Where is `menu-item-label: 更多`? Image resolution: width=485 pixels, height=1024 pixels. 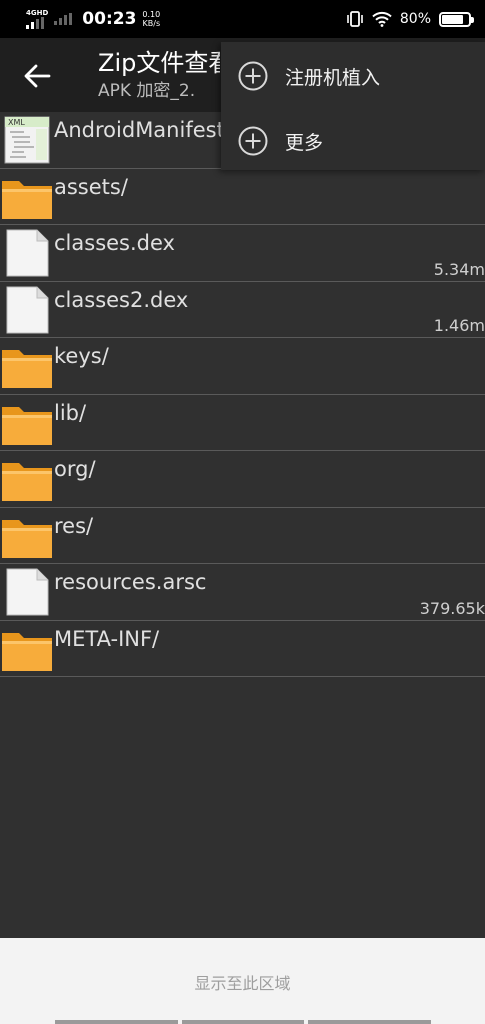
menu-item-label: 更多 is located at coordinates (304, 142).